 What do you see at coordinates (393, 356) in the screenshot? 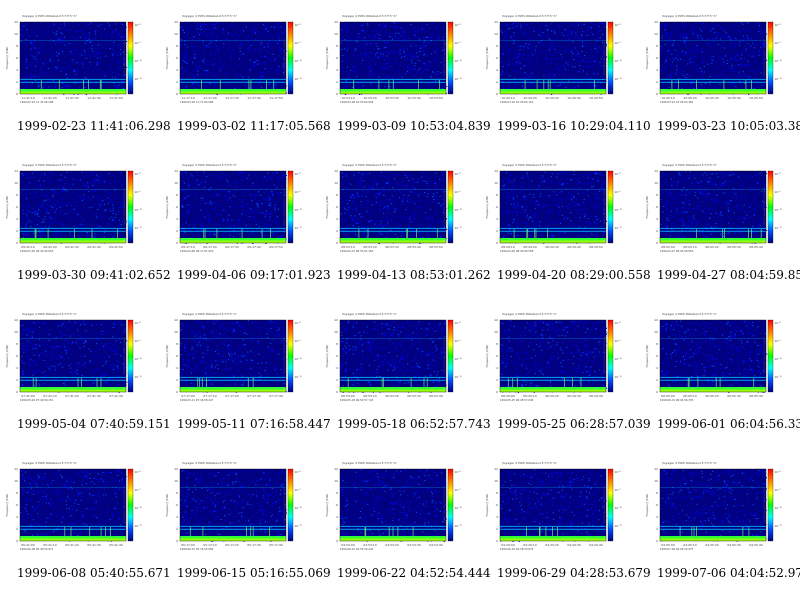
I see `spectrogram-area` at bounding box center [393, 356].